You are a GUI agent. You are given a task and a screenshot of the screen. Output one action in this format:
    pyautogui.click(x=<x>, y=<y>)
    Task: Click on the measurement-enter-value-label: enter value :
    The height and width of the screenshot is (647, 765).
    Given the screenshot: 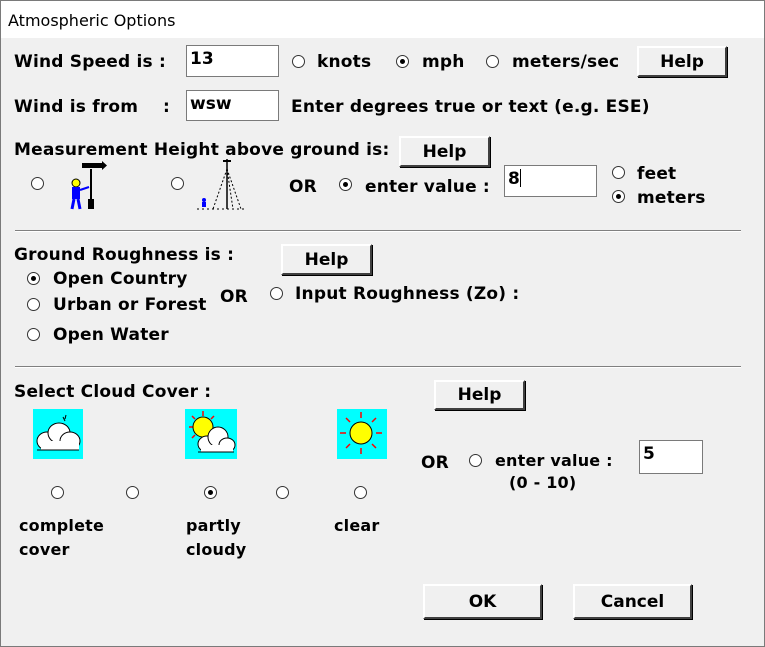 What is the action you would take?
    pyautogui.click(x=427, y=187)
    